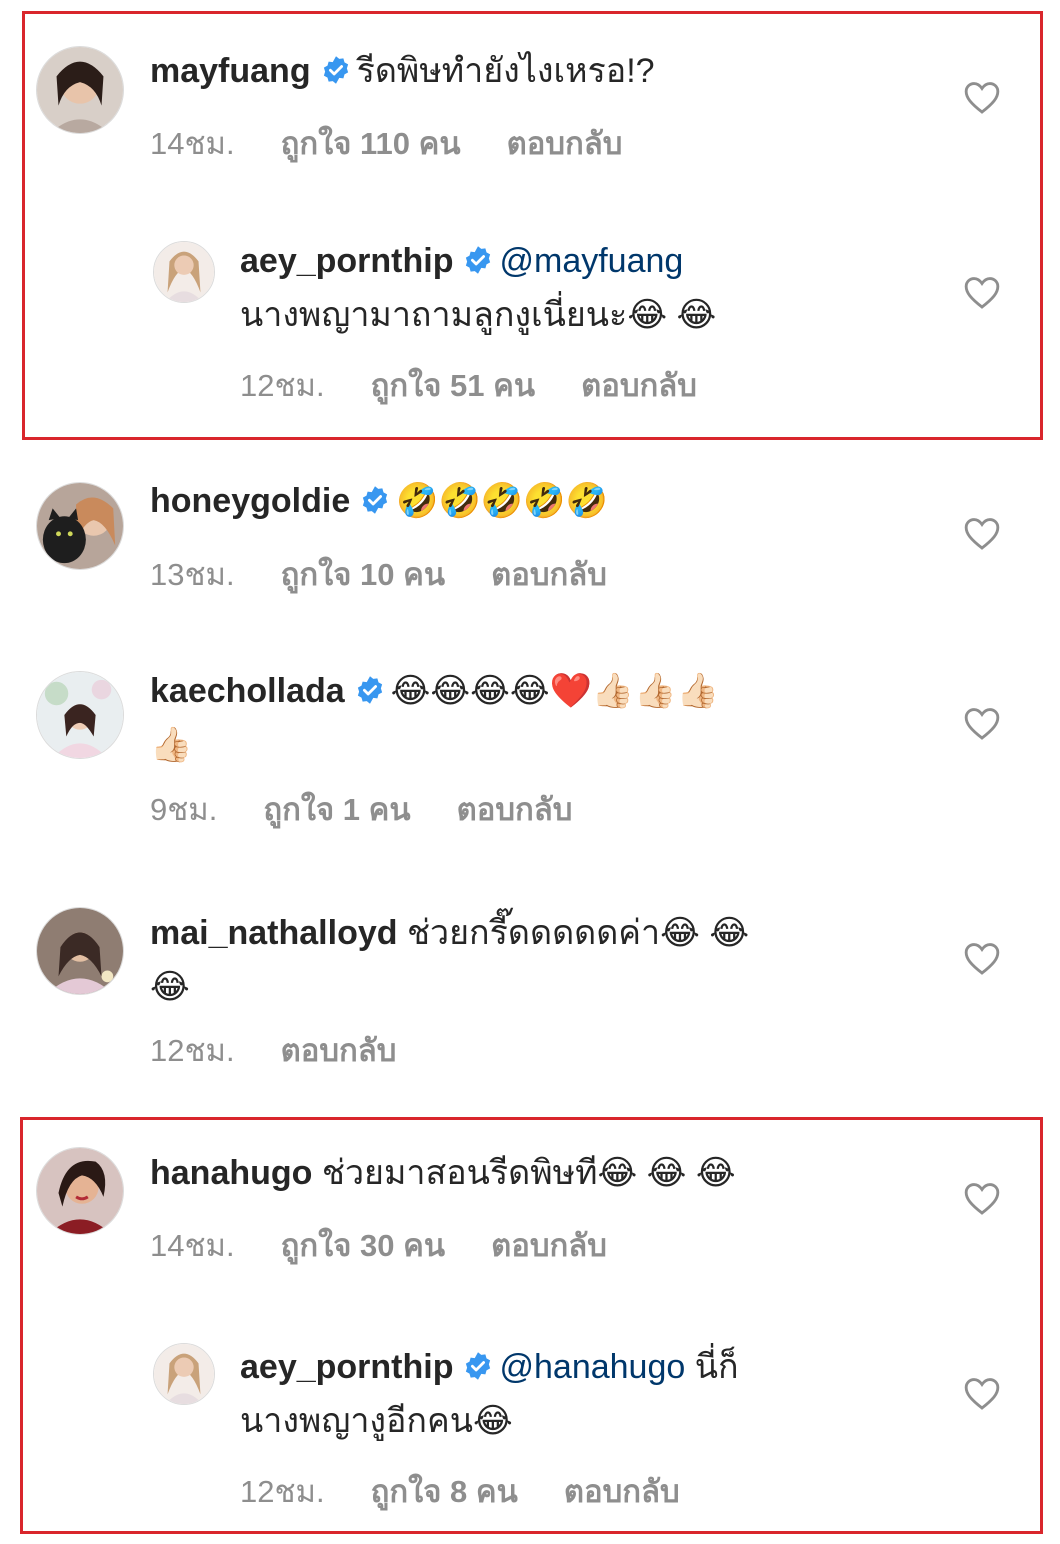 The height and width of the screenshot is (1544, 1060). Describe the element at coordinates (376, 1421) in the screenshot. I see `comment-text-continued: นางพญางูอีกคน😂` at that location.